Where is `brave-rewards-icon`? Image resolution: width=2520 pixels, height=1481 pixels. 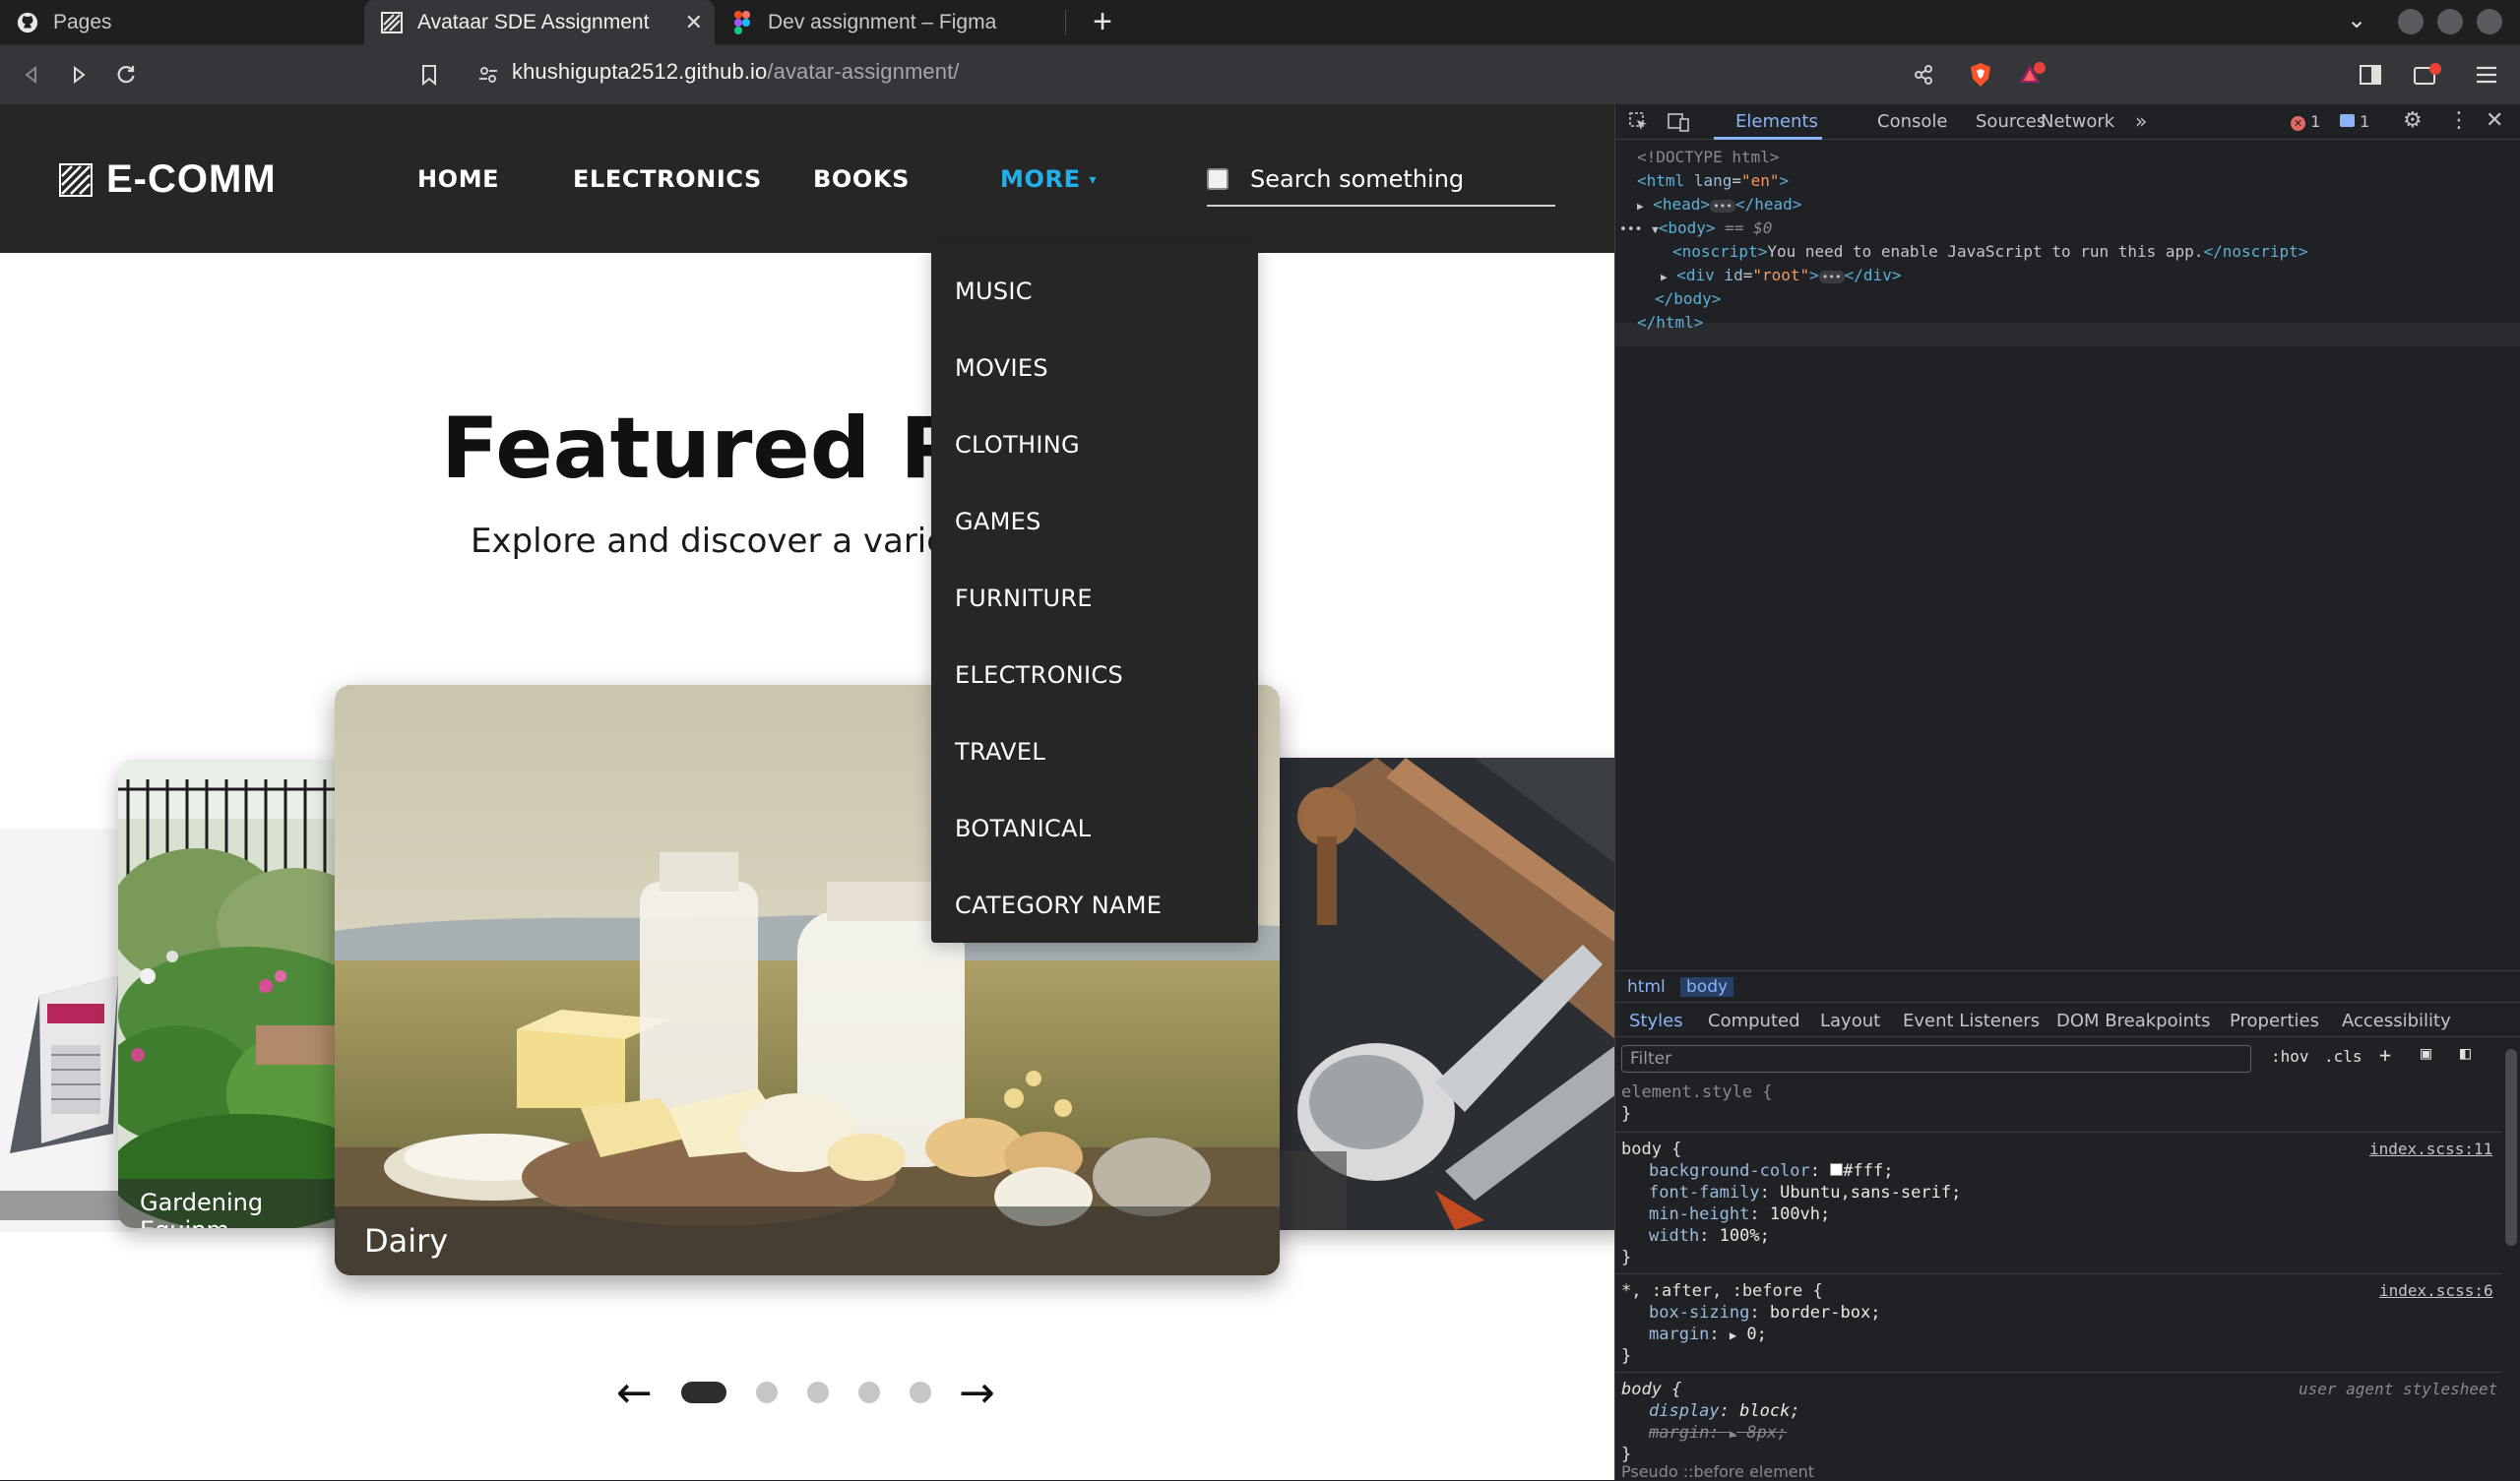
brave-rewards-icon is located at coordinates (2032, 75).